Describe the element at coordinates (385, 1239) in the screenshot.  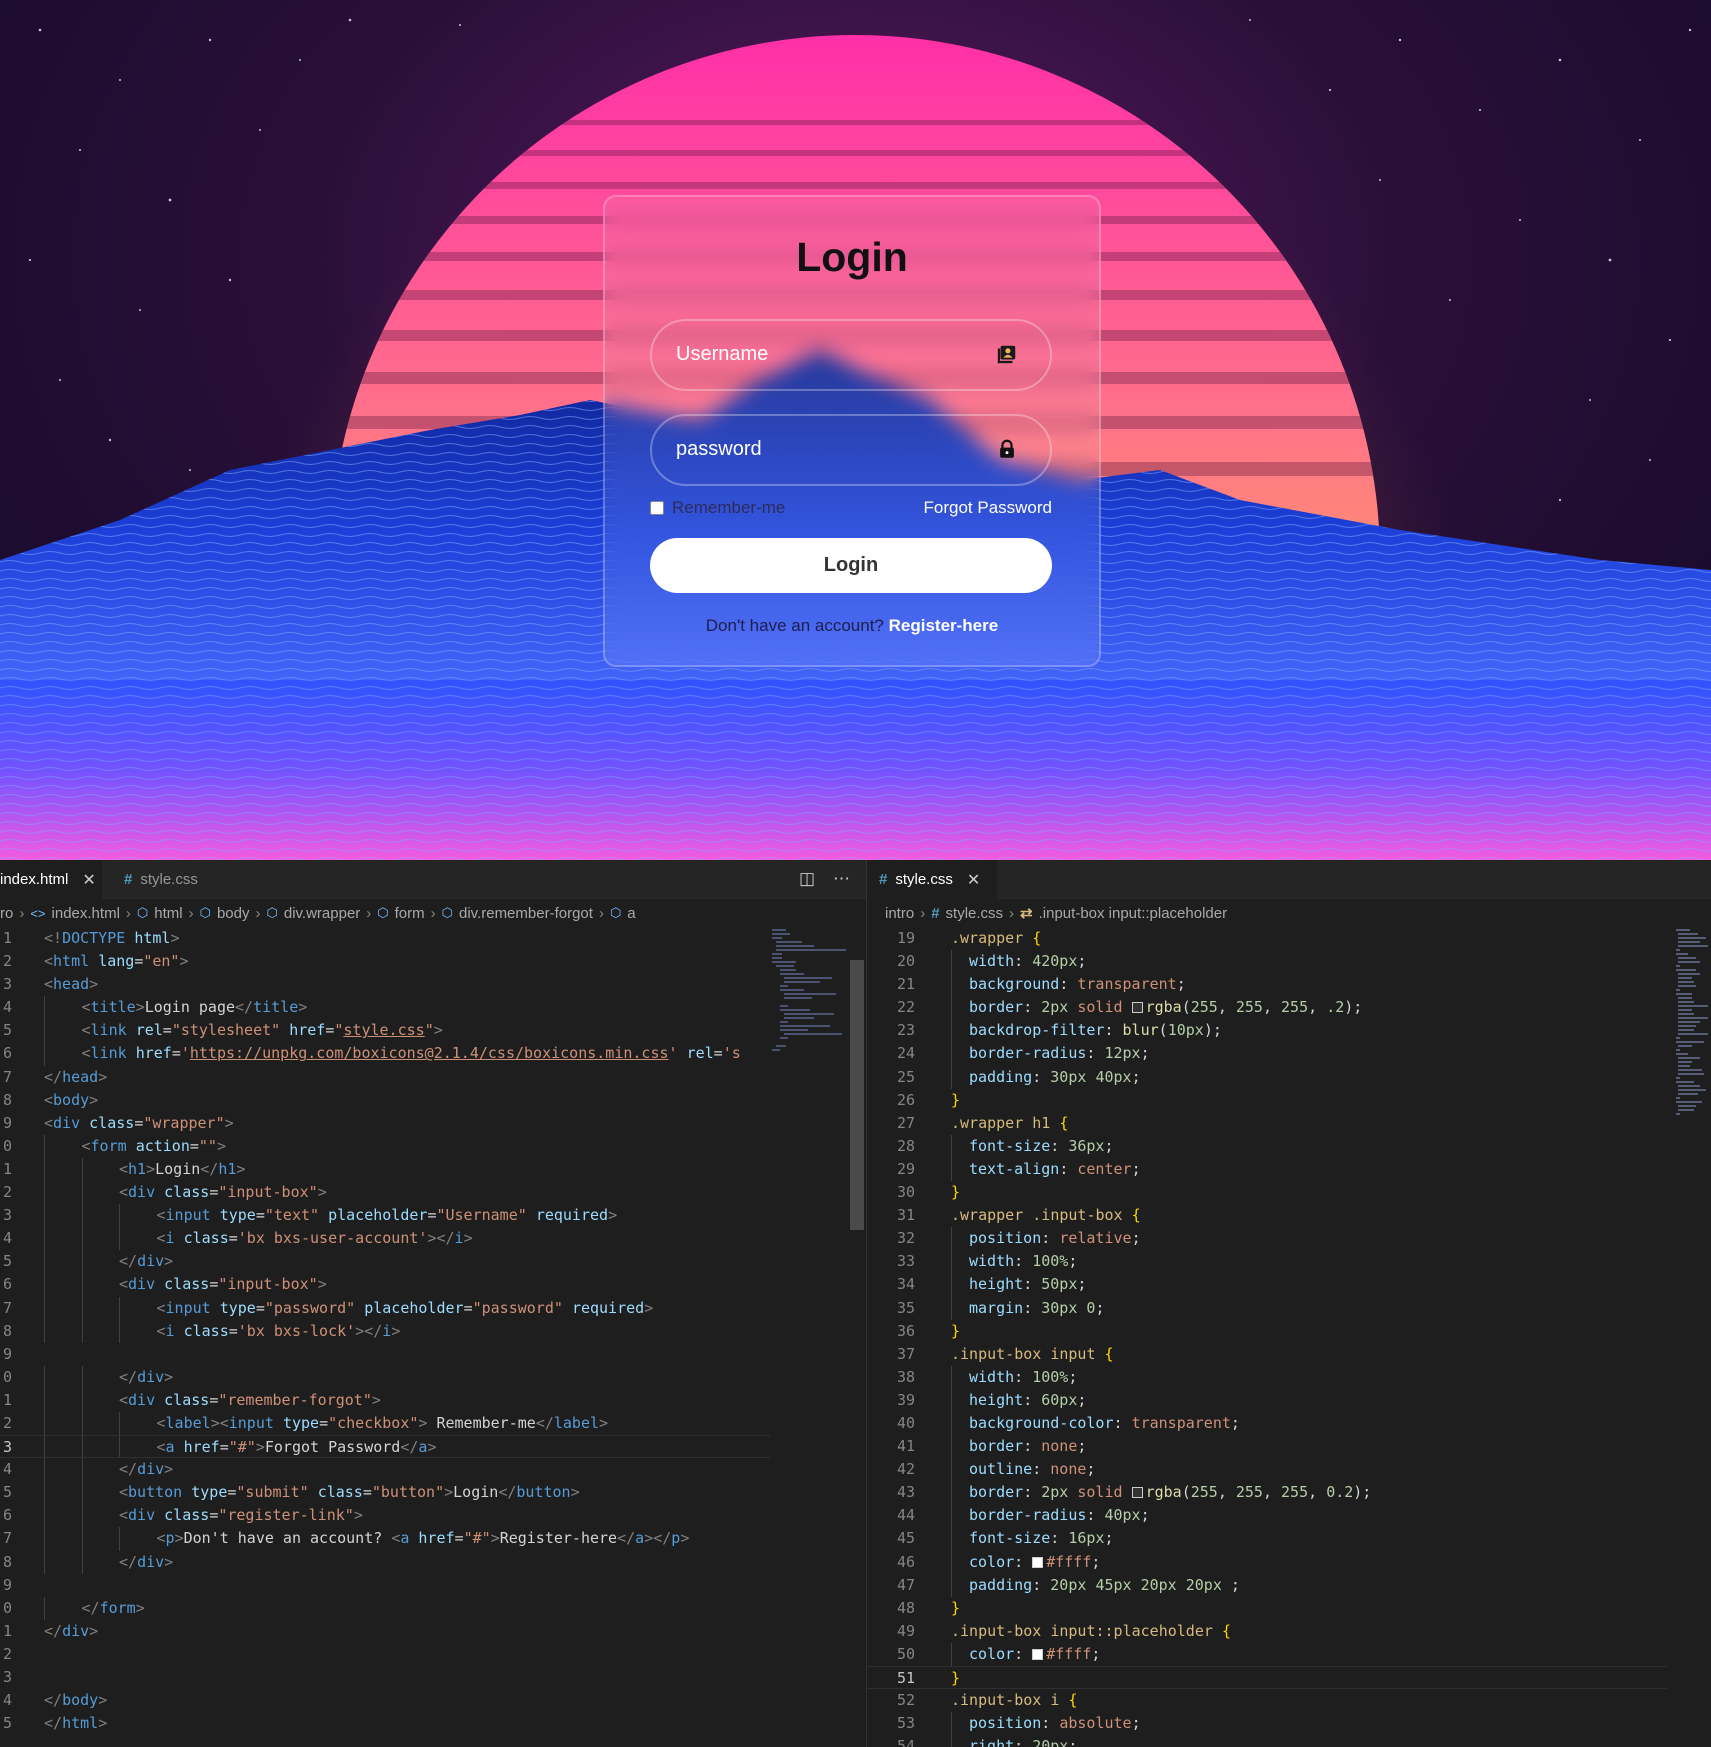
I see `code-line: 4 <i class='bx bxs-user-account'></i>` at that location.